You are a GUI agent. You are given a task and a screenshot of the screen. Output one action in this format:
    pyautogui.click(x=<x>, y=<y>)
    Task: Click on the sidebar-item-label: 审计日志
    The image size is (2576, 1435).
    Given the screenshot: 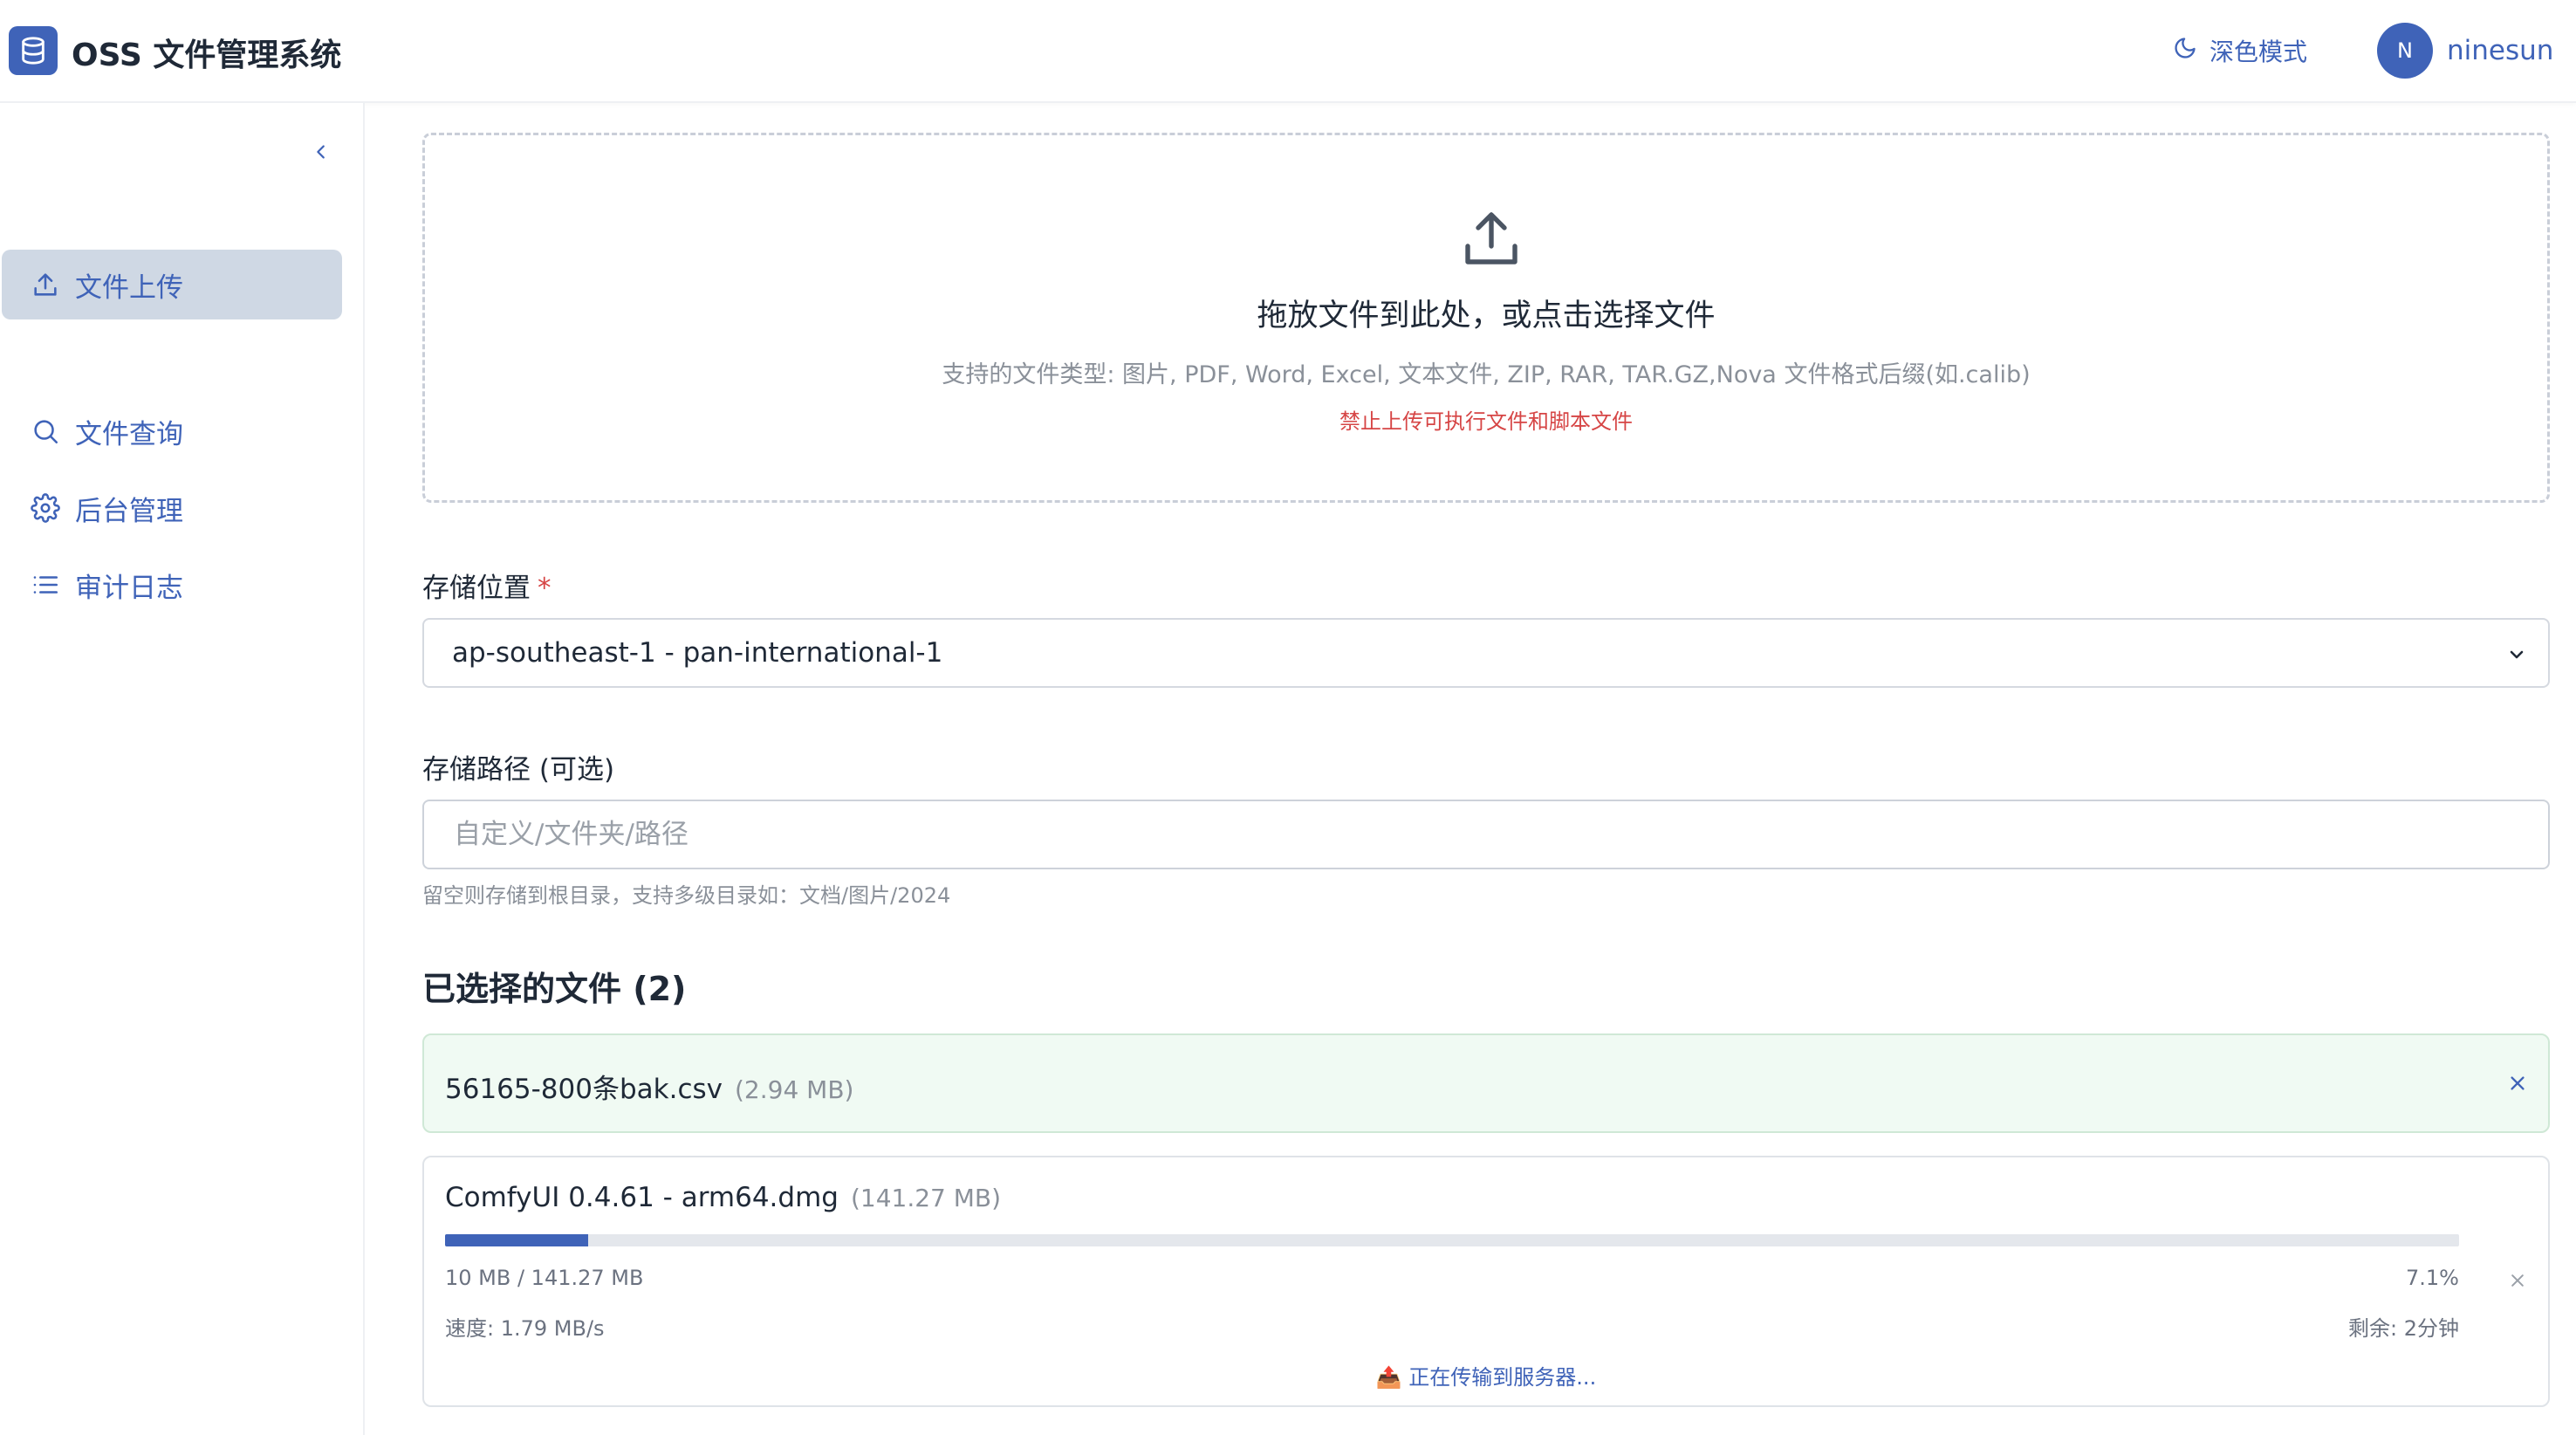 What is the action you would take?
    pyautogui.click(x=129, y=588)
    